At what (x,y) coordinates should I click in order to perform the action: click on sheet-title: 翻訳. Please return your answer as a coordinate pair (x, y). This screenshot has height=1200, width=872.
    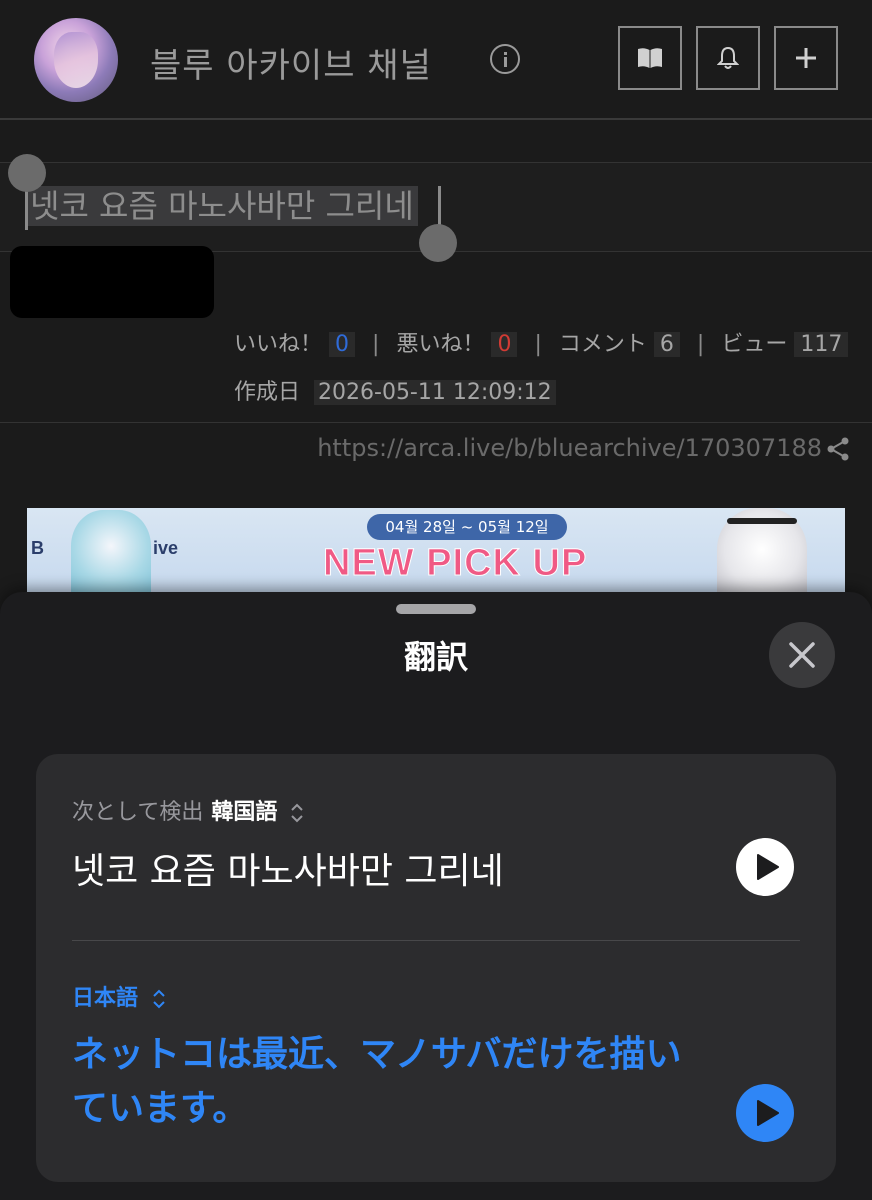
    Looking at the image, I should click on (435, 657).